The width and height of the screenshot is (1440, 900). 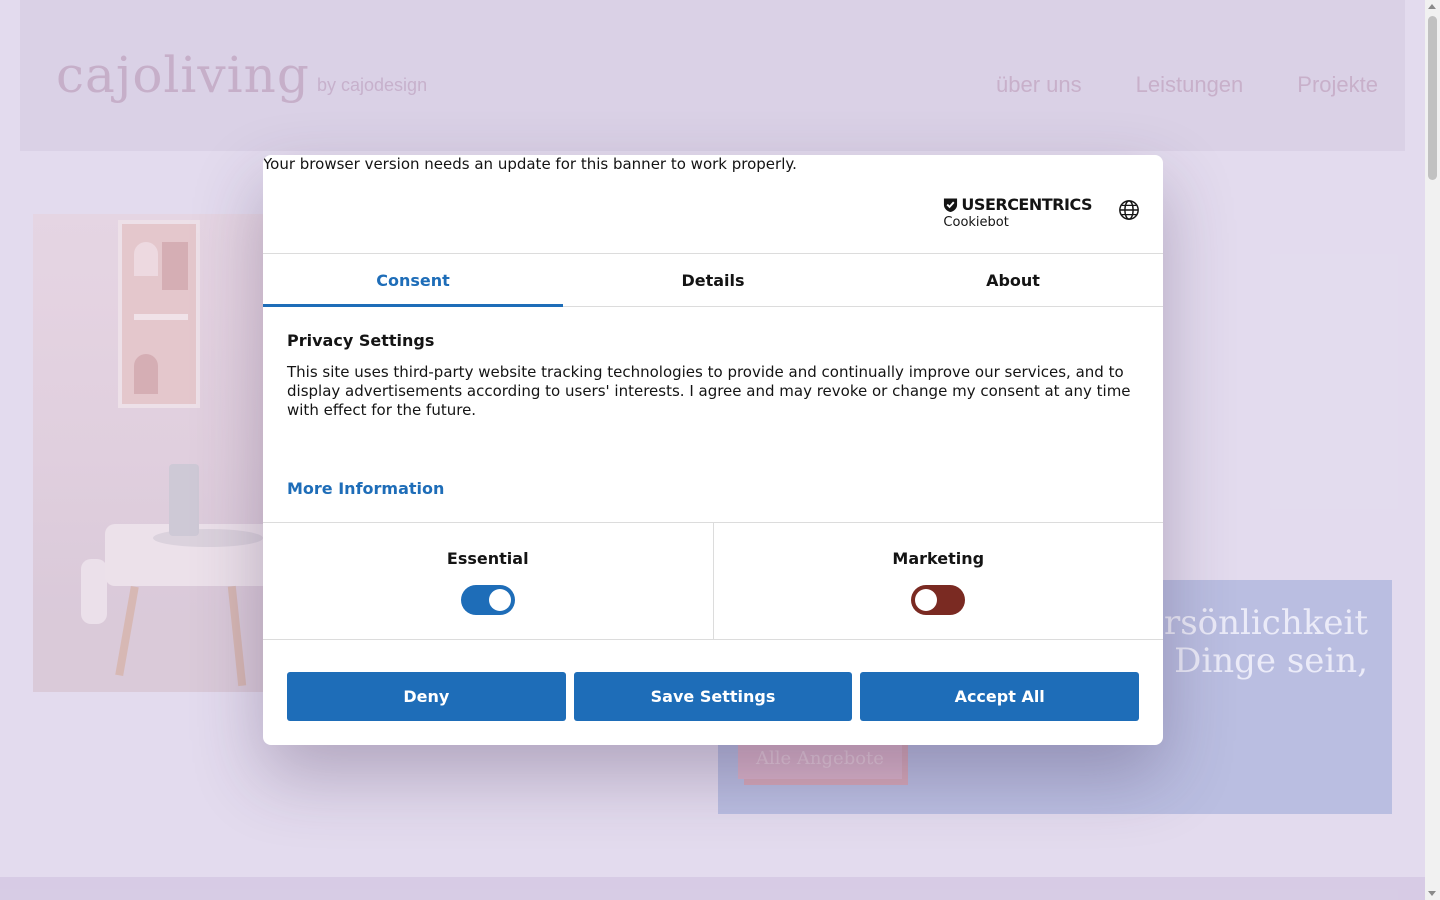 What do you see at coordinates (976, 222) in the screenshot?
I see `brand-product: Cookiebot` at bounding box center [976, 222].